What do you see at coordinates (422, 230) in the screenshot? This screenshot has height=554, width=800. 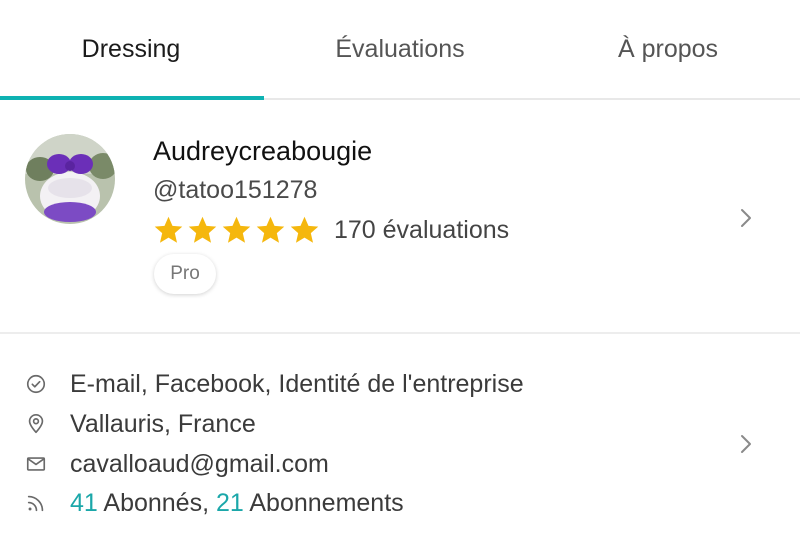 I see `review-count: 170 évaluations` at bounding box center [422, 230].